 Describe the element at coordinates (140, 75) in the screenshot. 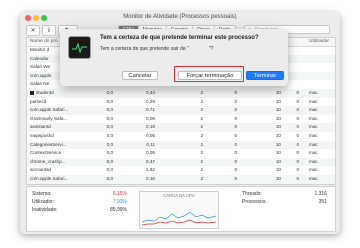

I see `cancel-button: Cancelar` at that location.